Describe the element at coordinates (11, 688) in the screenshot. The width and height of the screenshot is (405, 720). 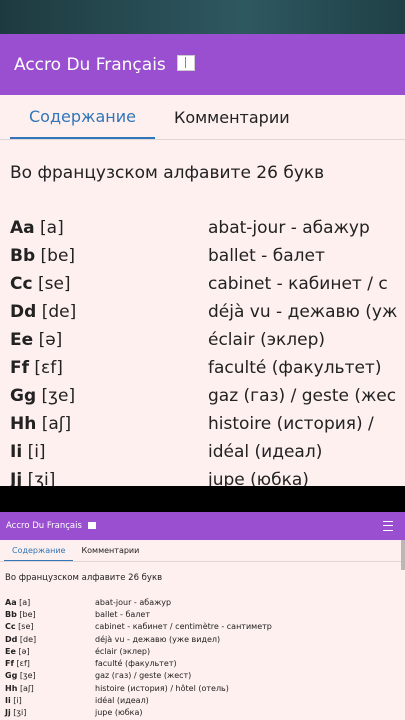
I see `letter: Hh` at that location.